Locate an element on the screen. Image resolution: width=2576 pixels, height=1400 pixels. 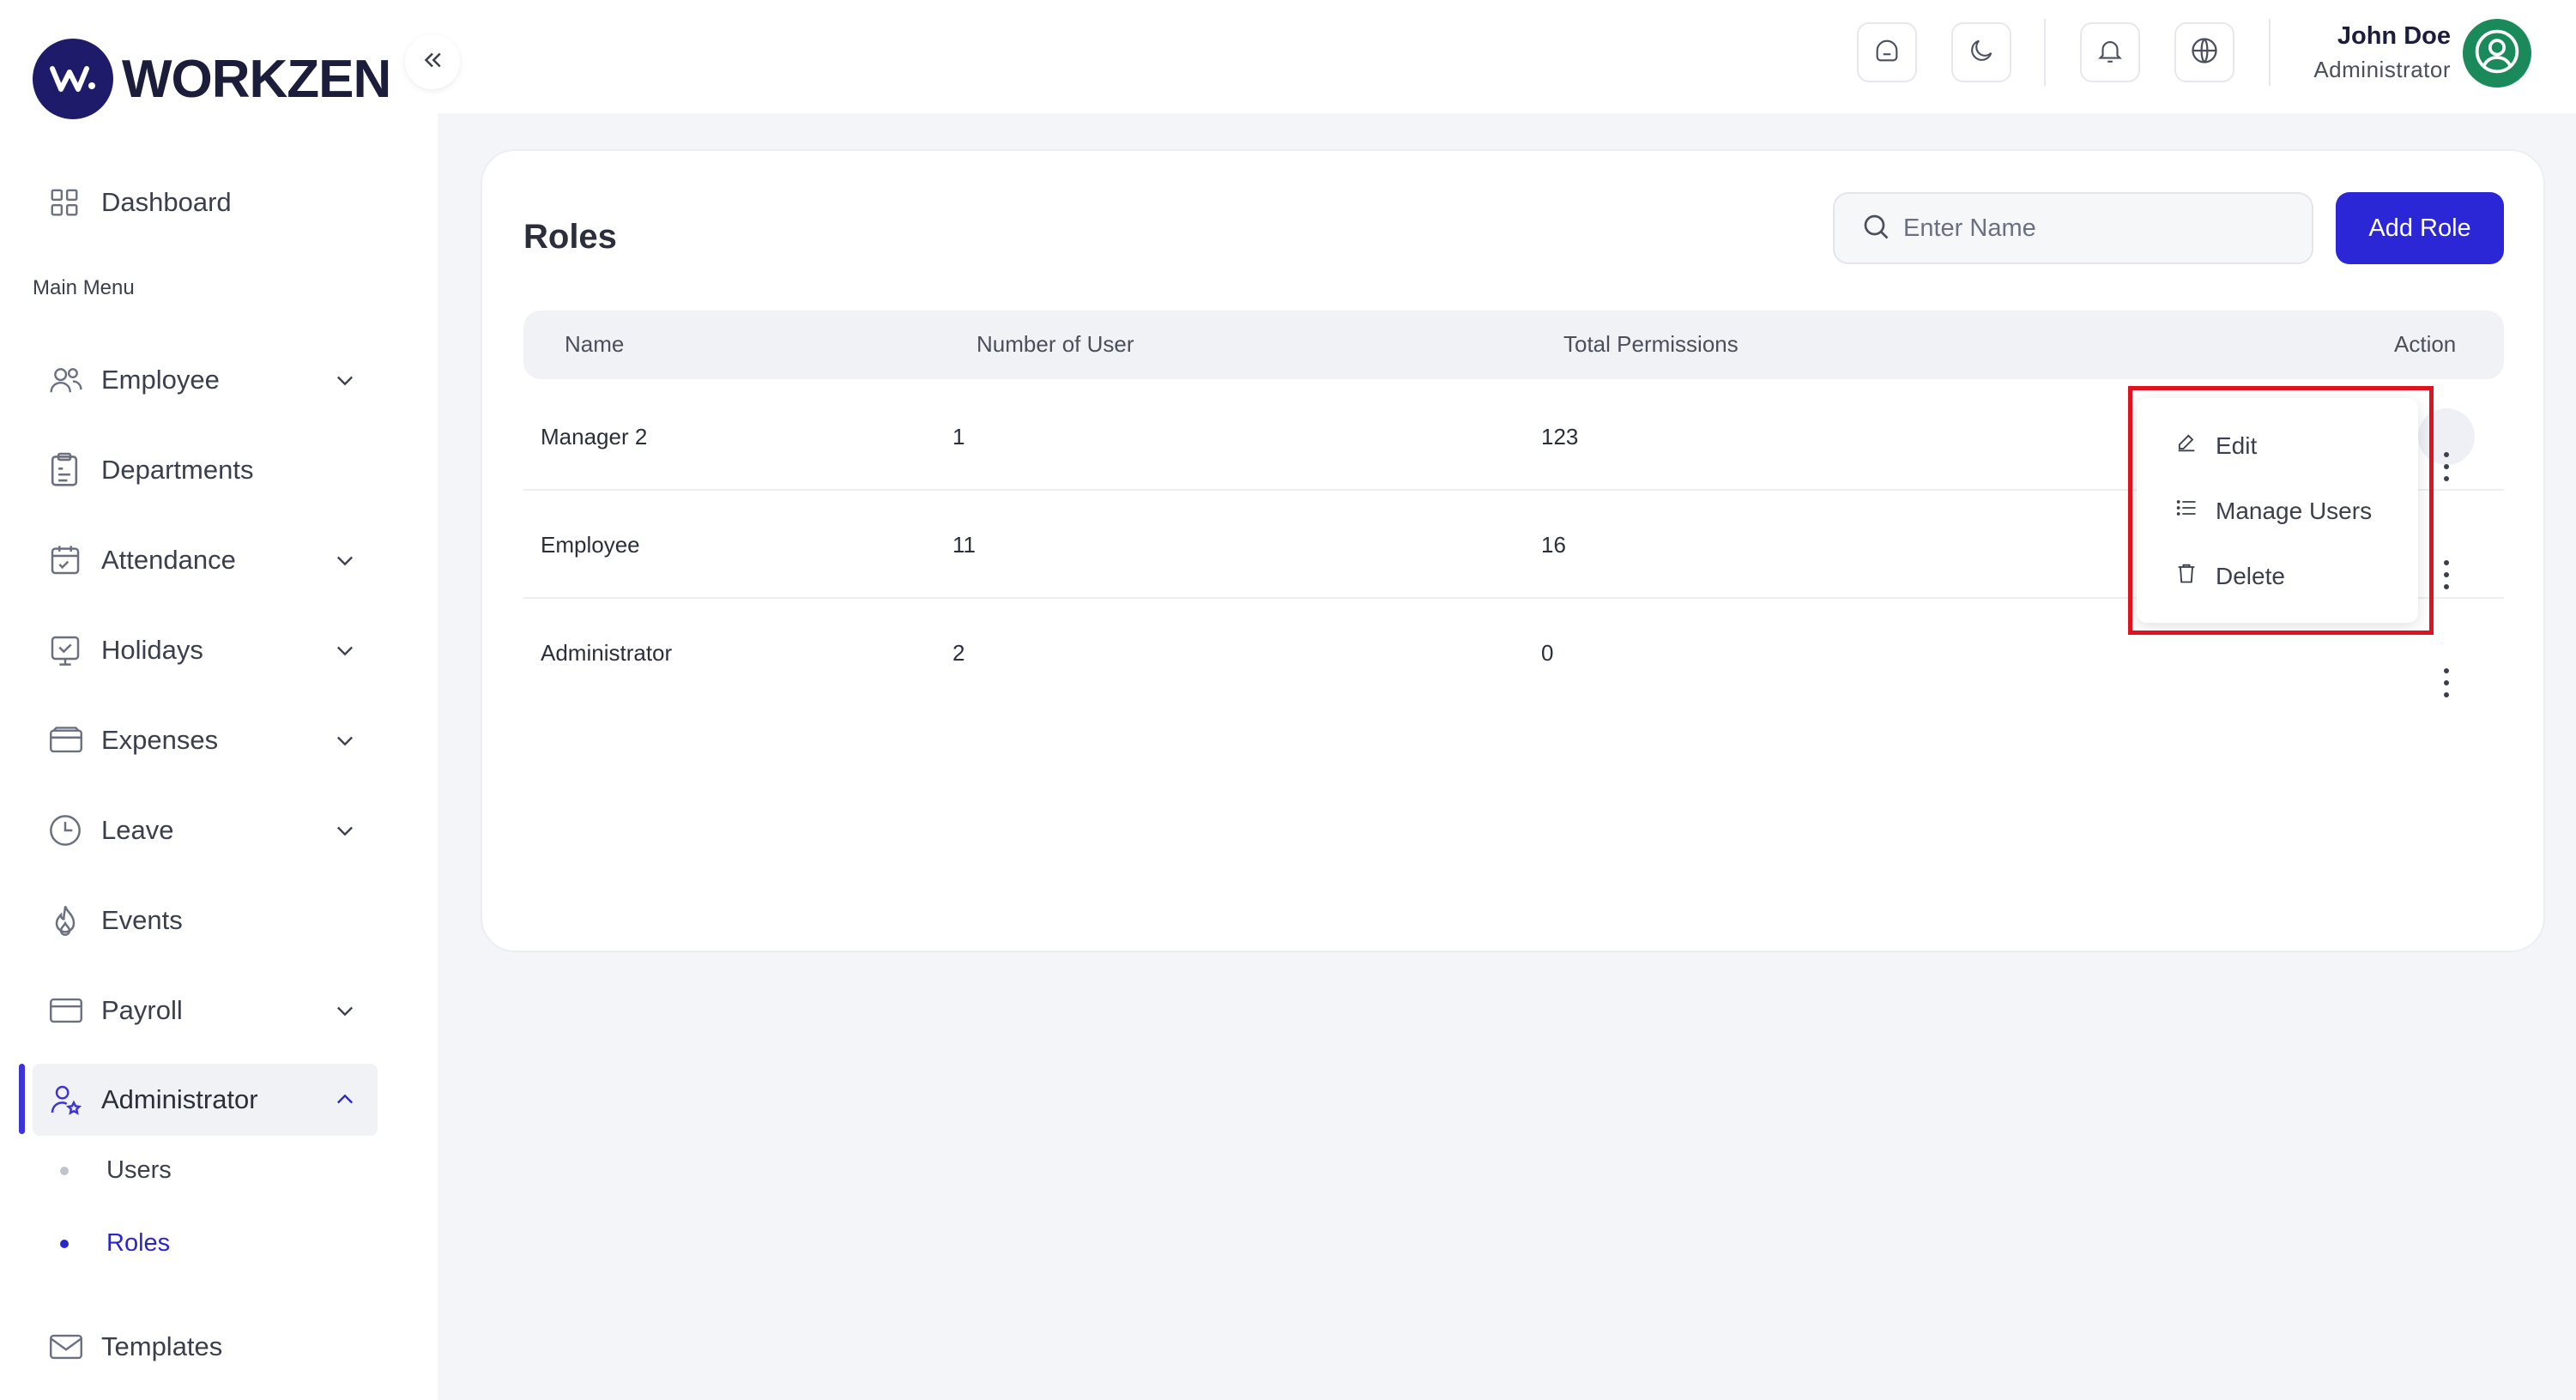
bell-icon is located at coordinates (2110, 52).